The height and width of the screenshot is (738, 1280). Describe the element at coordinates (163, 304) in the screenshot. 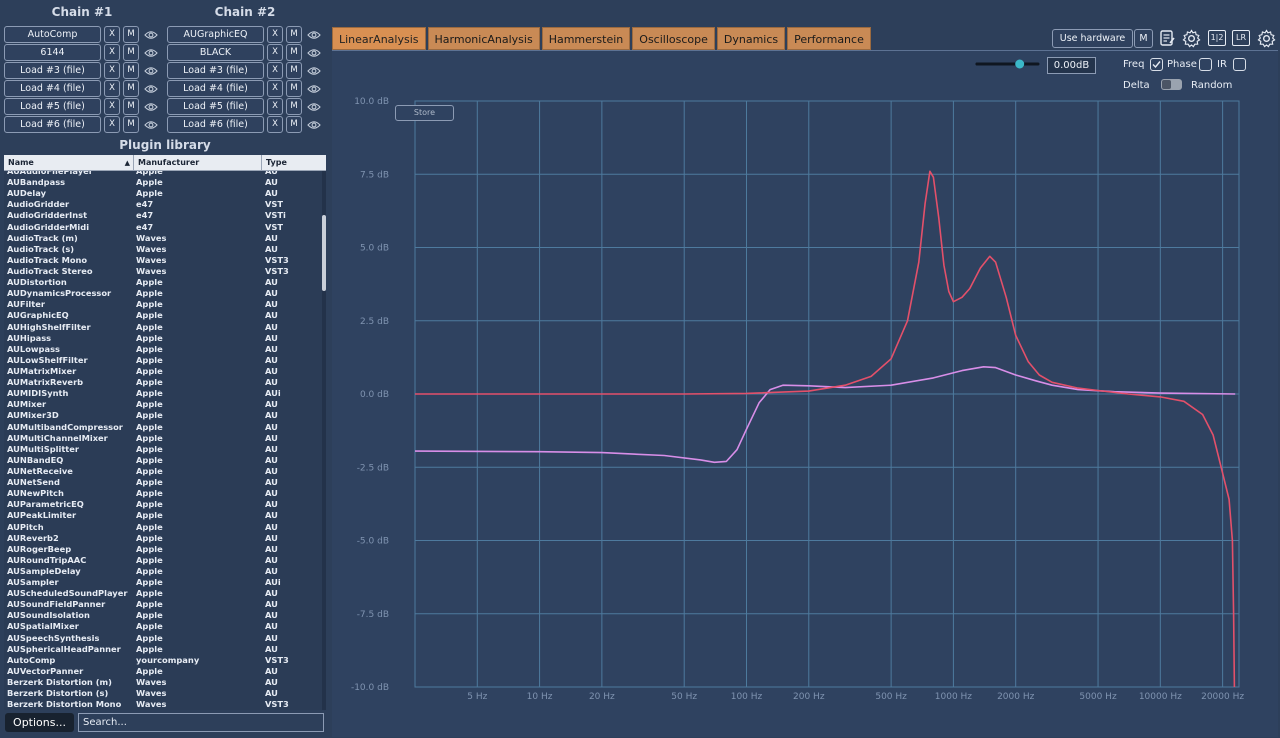

I see `library-row: AUFilter Apple AU` at that location.